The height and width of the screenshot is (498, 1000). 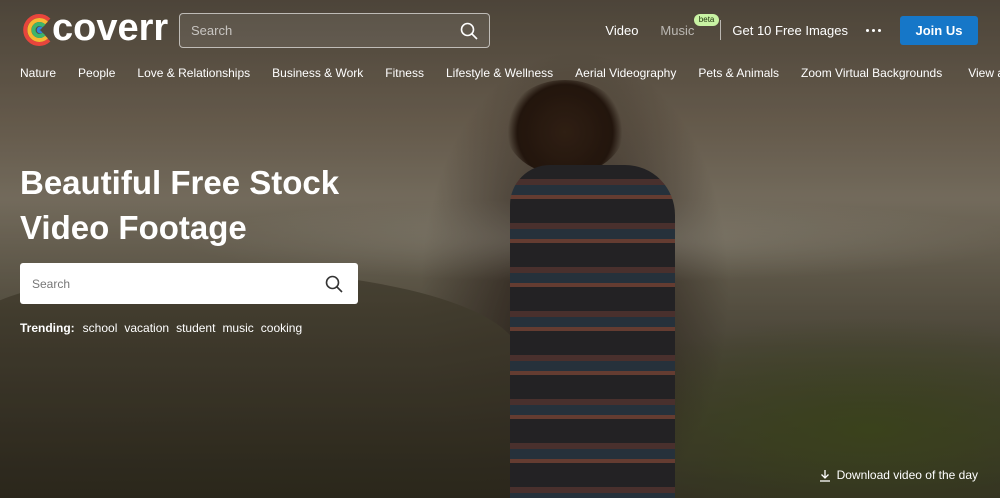 I want to click on download-label: Download video of the day, so click(x=907, y=475).